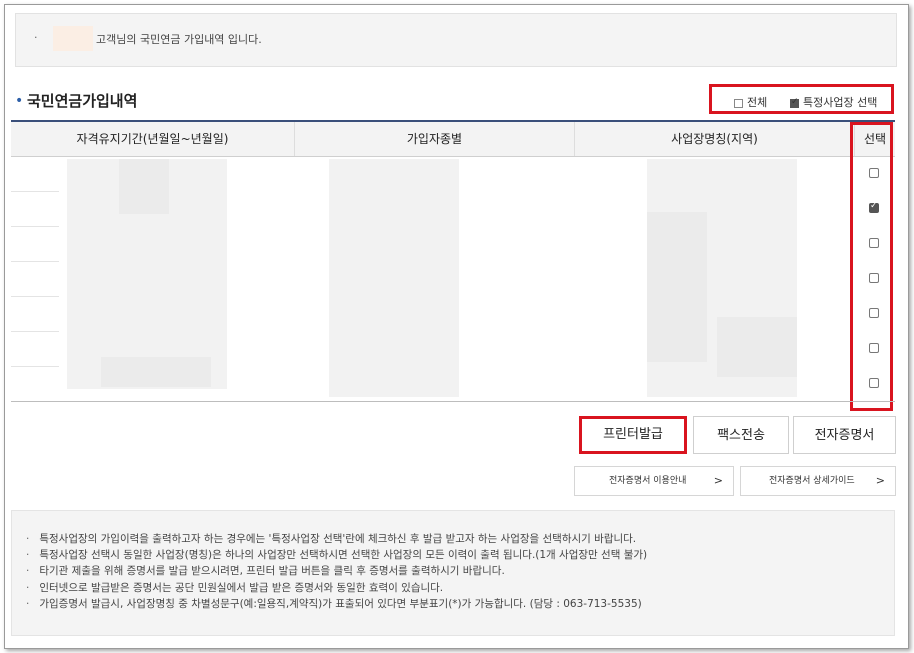 This screenshot has height=653, width=914. Describe the element at coordinates (633, 435) in the screenshot. I see `print-issue-button: 프린터발급` at that location.